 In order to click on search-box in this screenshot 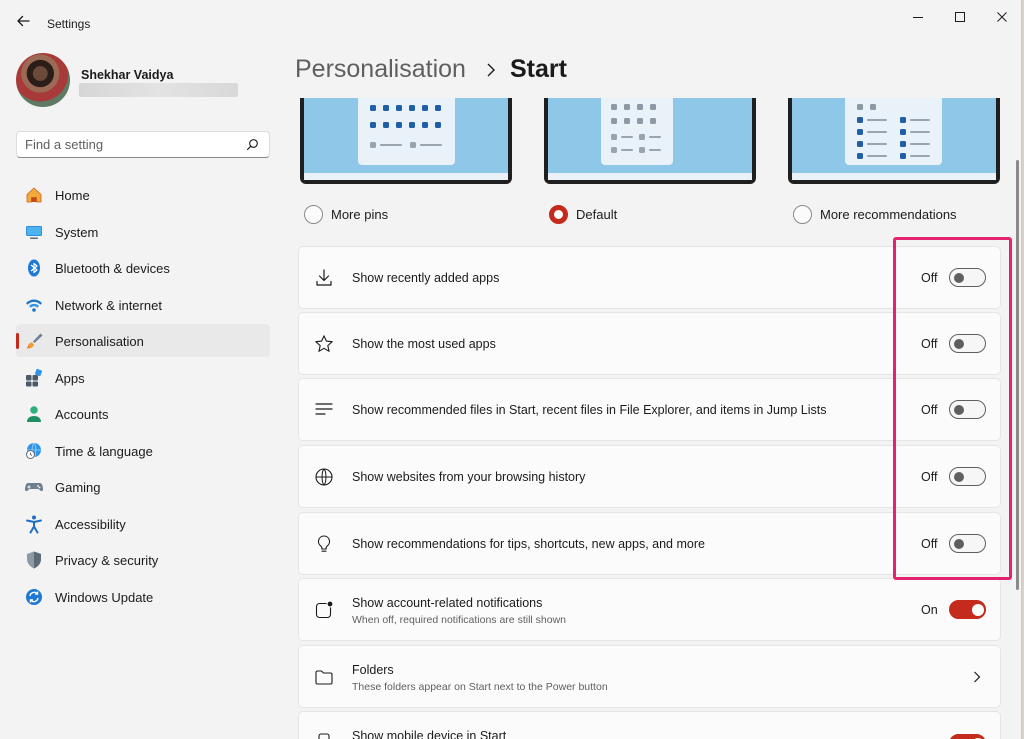, I will do `click(143, 144)`.